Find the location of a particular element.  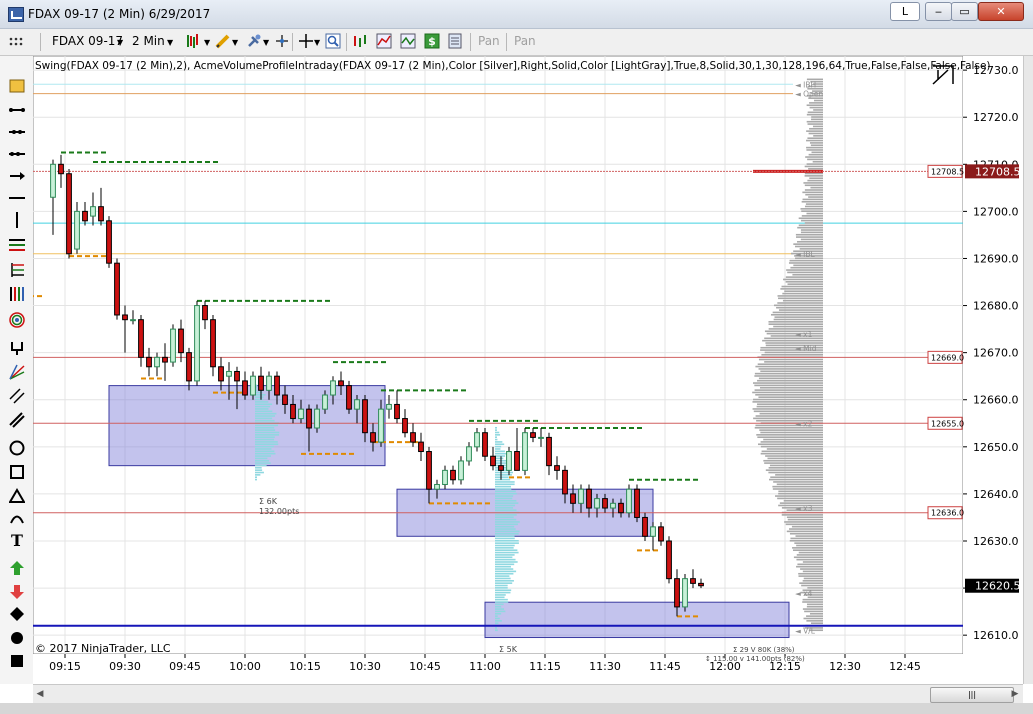

level-tag-label: ◄ x1 is located at coordinates (804, 334).